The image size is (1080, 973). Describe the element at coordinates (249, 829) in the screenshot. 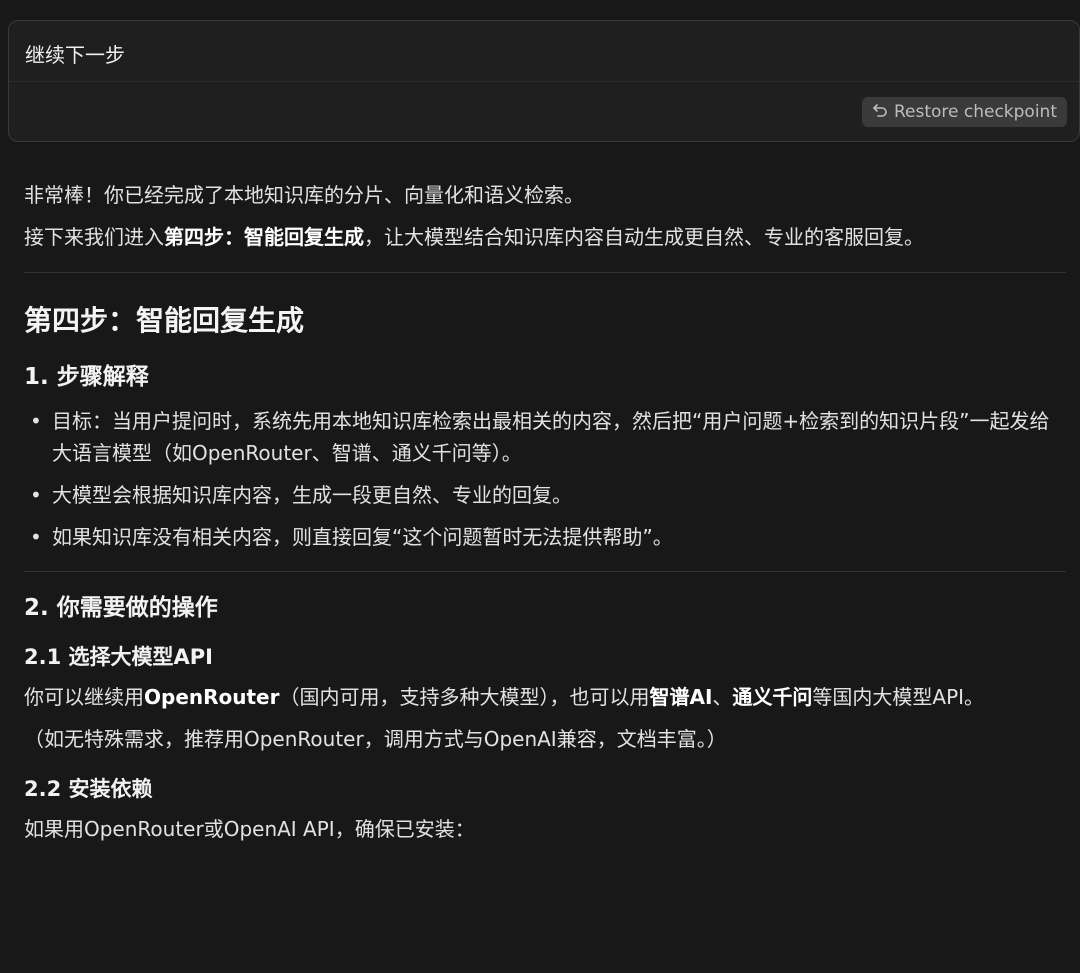

I see `step2-2-paragraph: 如果用OpenRouter或OpenAI API，确保已安装：` at that location.